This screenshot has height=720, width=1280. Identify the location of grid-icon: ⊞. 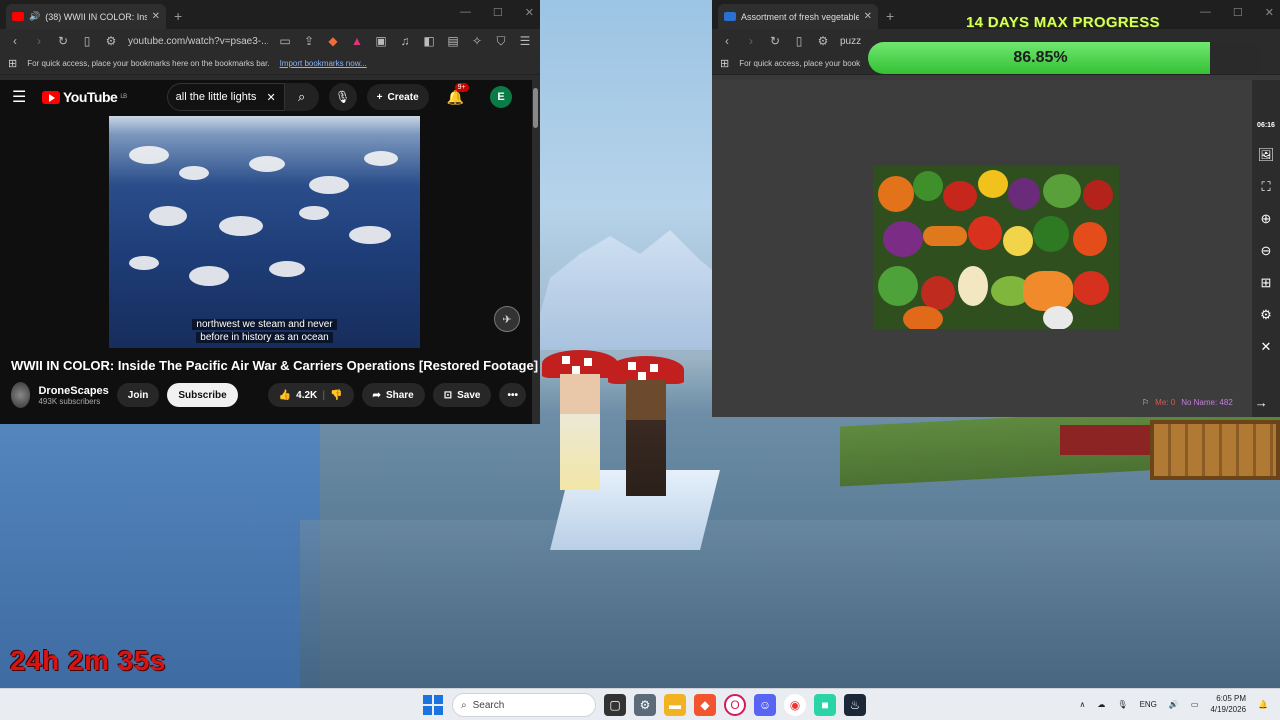
(1266, 283).